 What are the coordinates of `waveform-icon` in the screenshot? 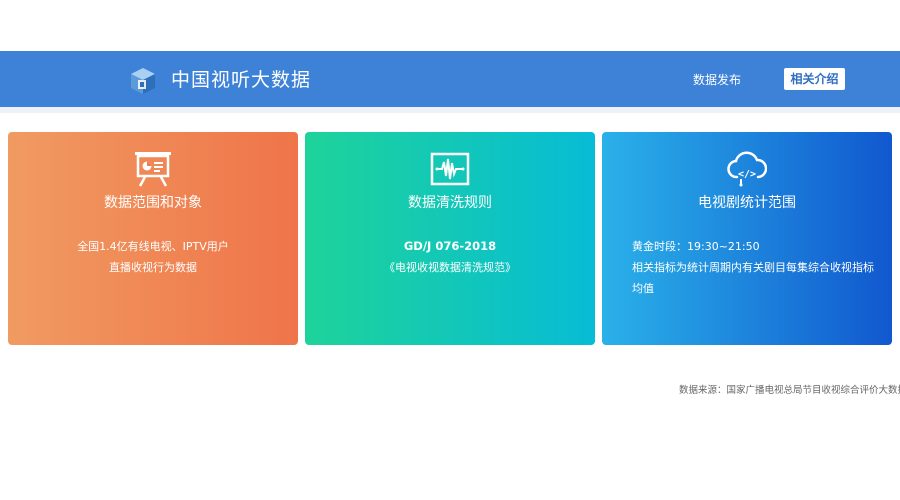 It's located at (450, 169).